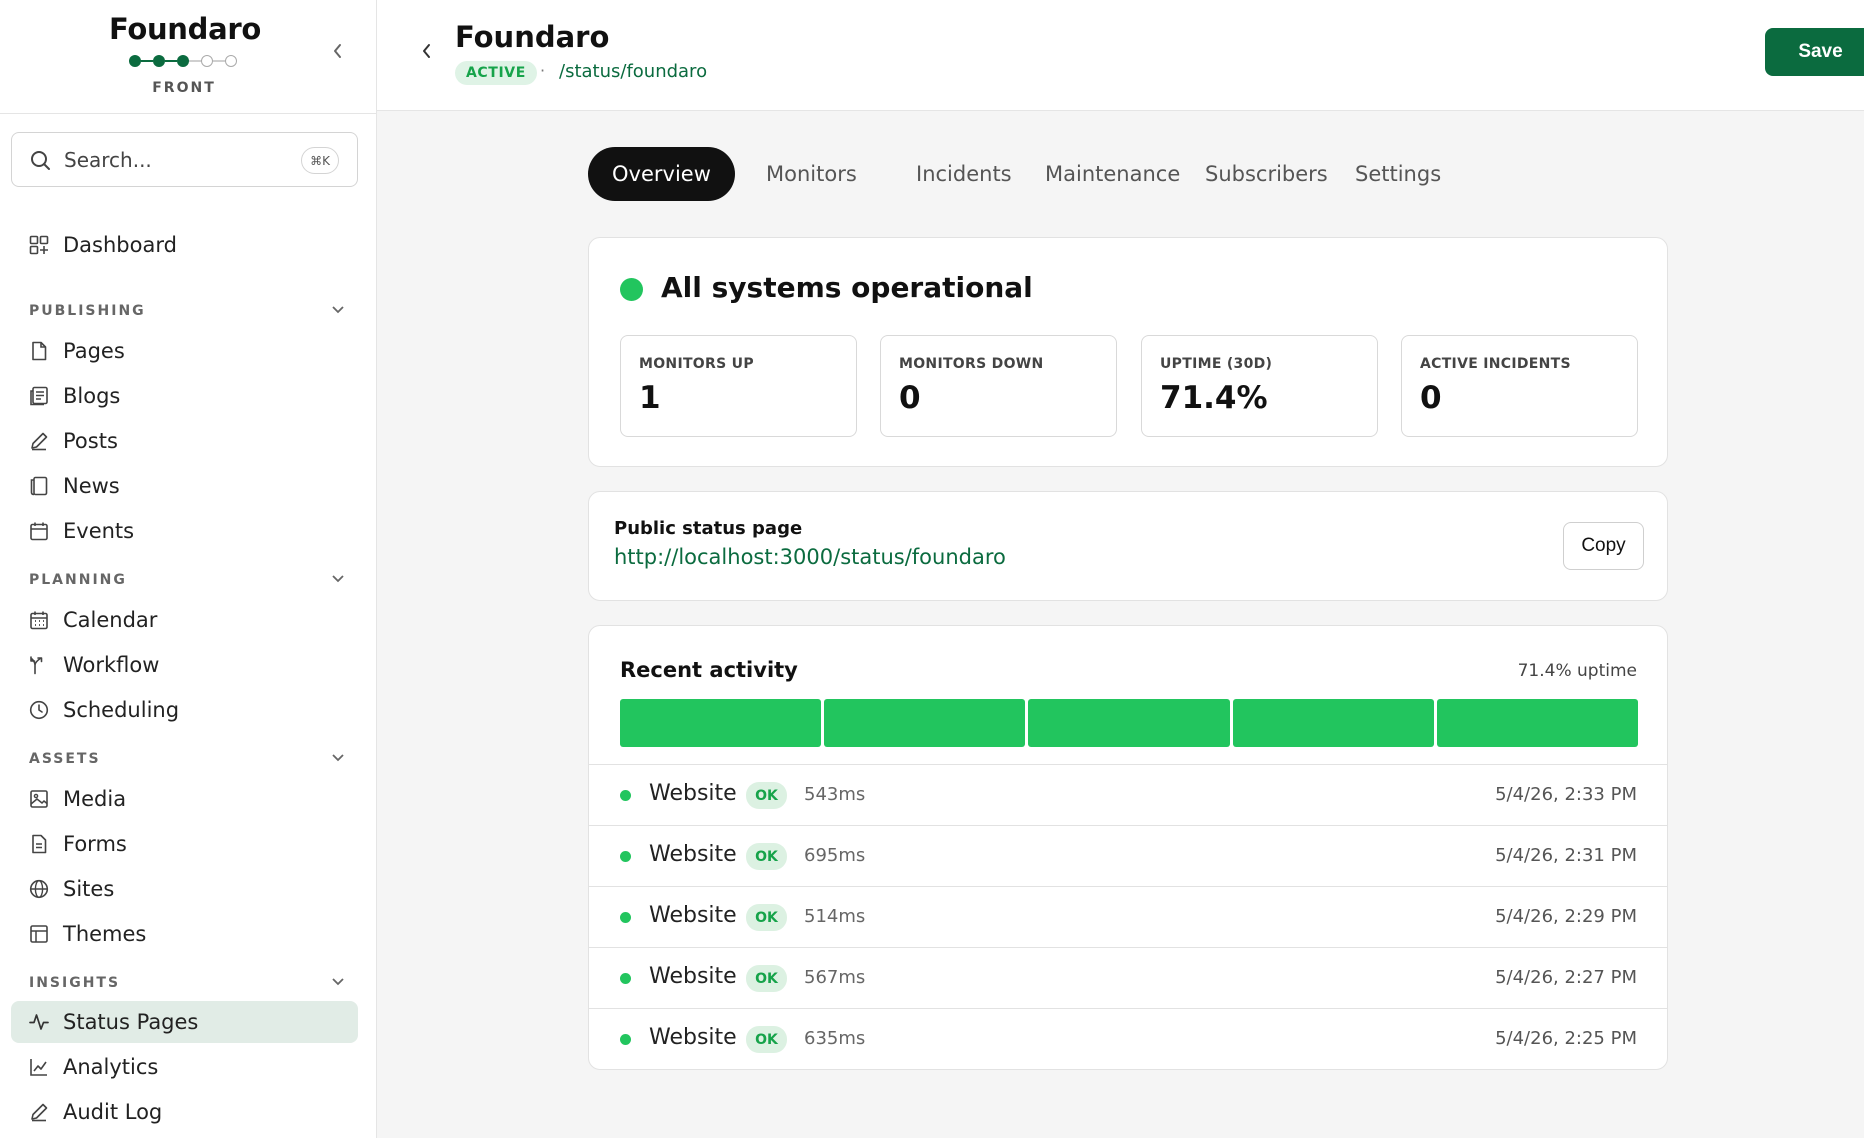  I want to click on stat-value: 71.4%, so click(1214, 398).